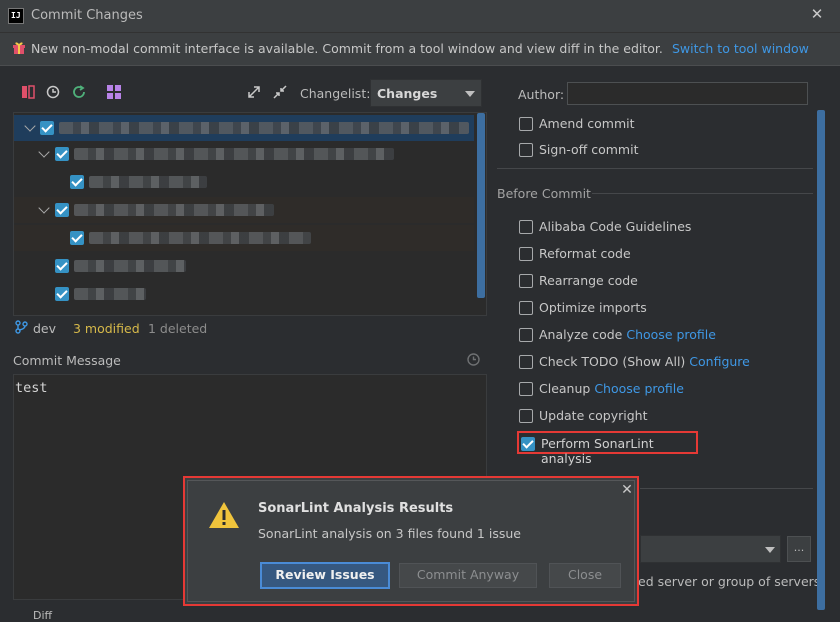  Describe the element at coordinates (28, 92) in the screenshot. I see `rollback-icon` at that location.